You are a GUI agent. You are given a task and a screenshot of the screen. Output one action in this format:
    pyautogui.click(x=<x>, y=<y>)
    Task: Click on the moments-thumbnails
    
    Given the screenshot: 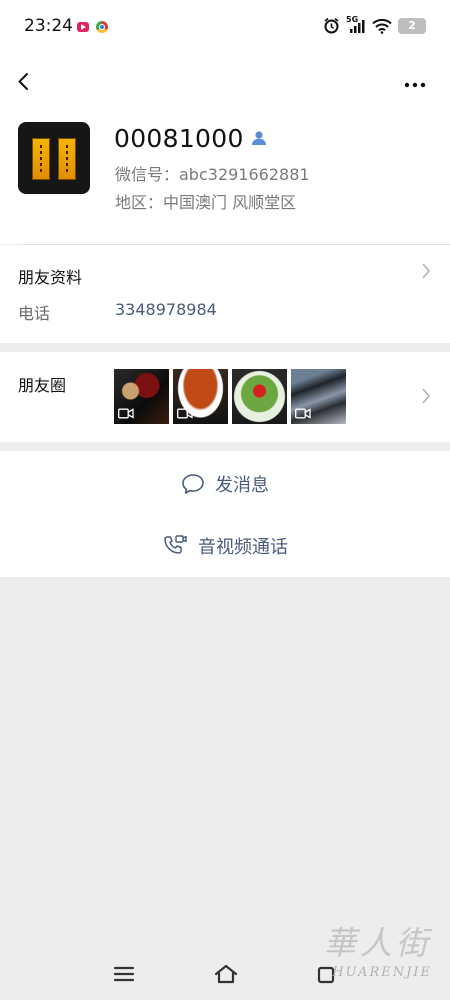 What is the action you would take?
    pyautogui.click(x=230, y=396)
    